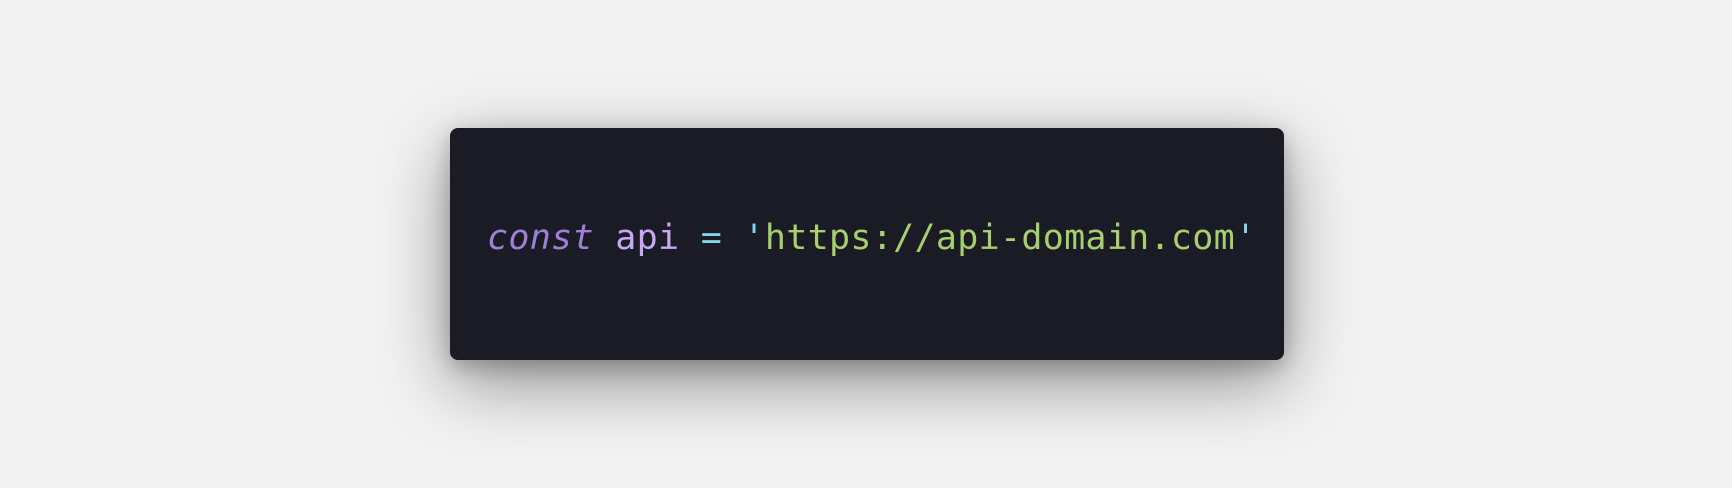 This screenshot has width=1732, height=488. Describe the element at coordinates (540, 237) in the screenshot. I see `keyword-token: const` at that location.